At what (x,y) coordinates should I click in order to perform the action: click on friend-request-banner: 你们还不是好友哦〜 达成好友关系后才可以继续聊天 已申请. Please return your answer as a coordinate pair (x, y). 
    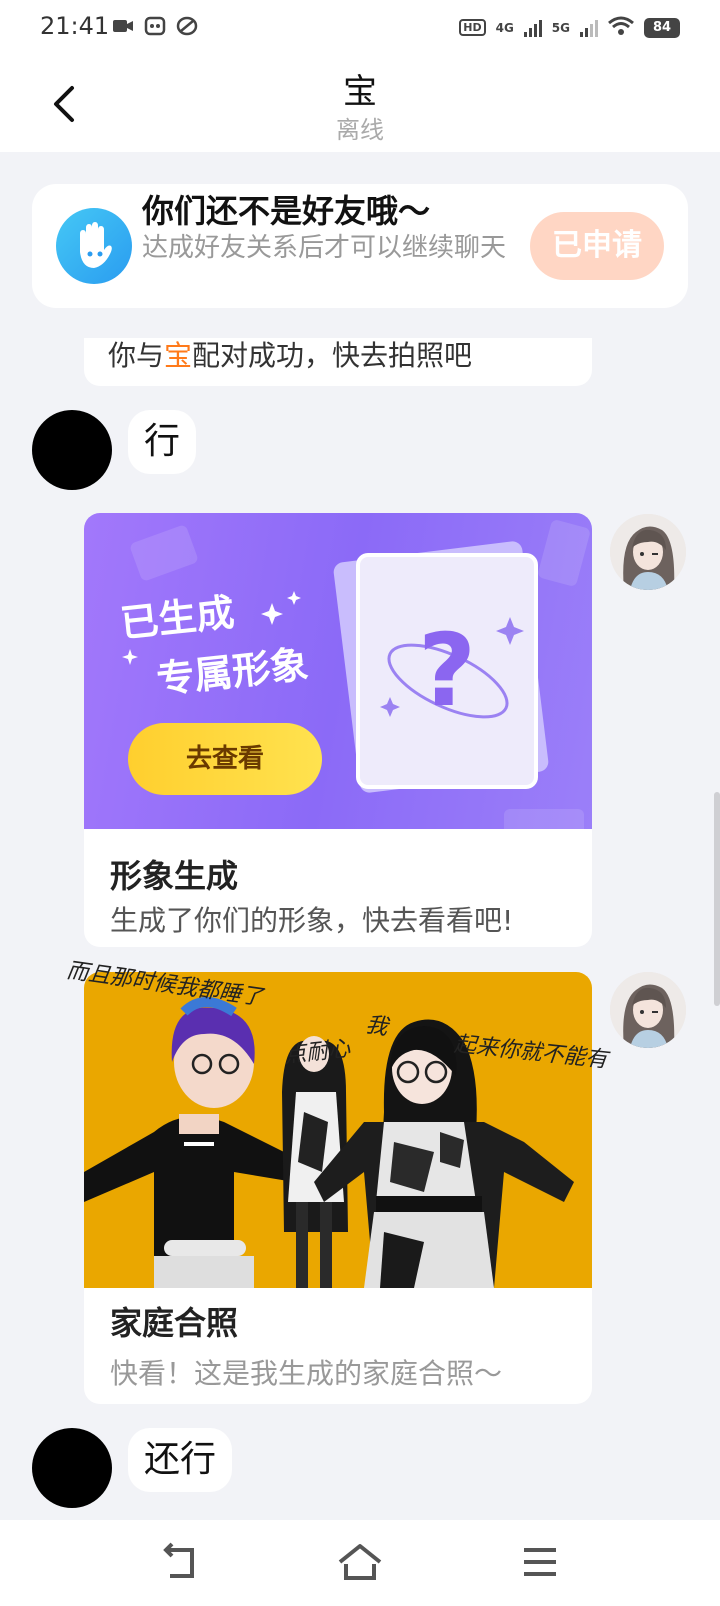
    Looking at the image, I should click on (360, 246).